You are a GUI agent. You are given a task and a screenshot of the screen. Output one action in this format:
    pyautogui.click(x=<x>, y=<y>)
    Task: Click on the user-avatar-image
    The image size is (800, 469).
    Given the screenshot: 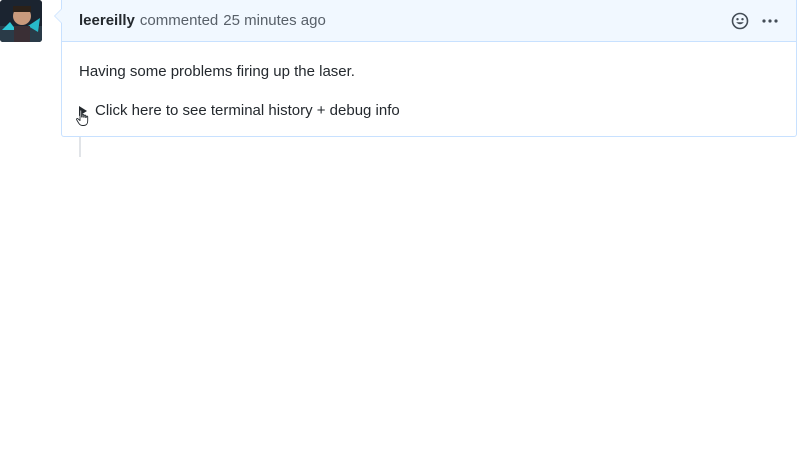 What is the action you would take?
    pyautogui.click(x=21, y=21)
    